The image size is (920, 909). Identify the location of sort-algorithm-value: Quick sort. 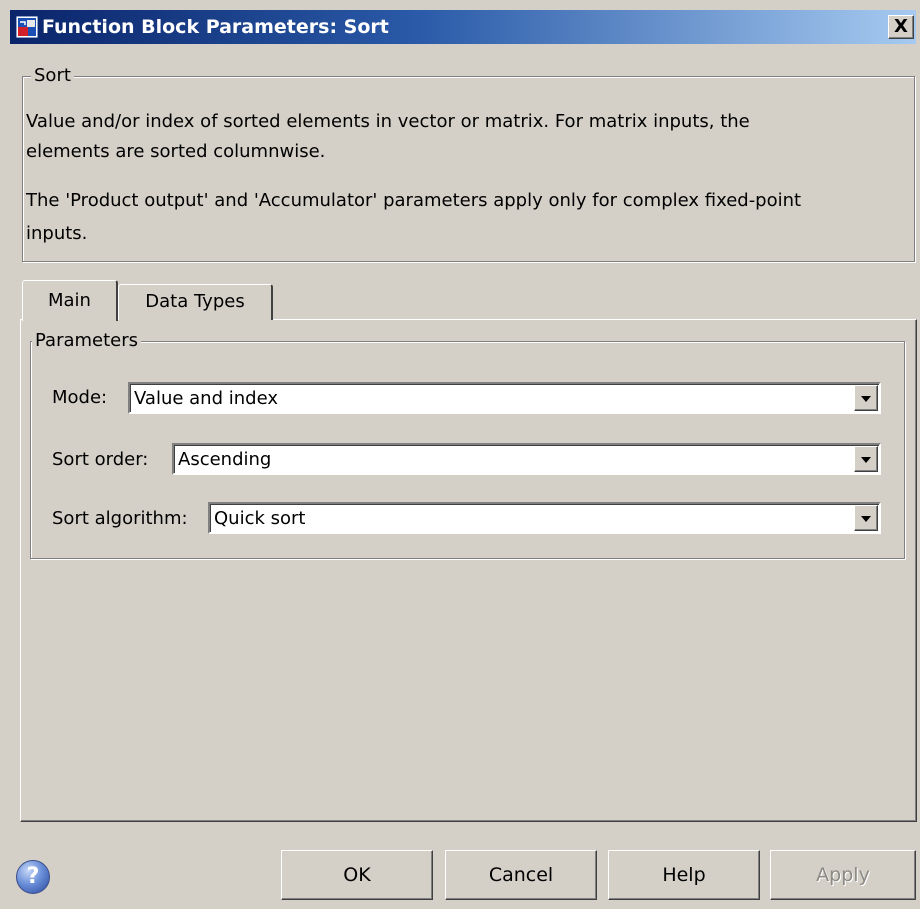
(260, 518).